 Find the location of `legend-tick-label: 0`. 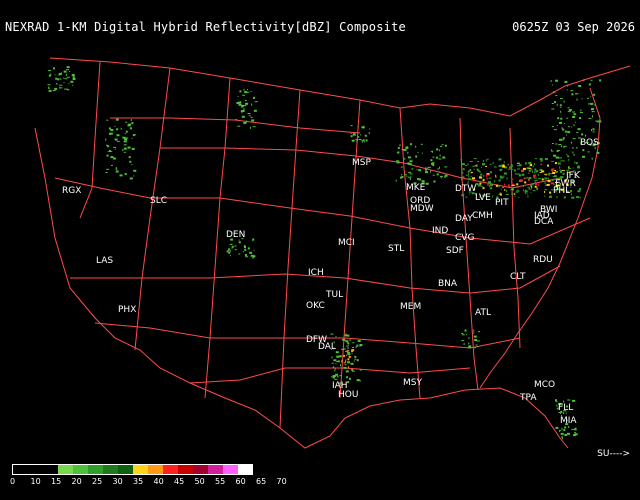

legend-tick-label: 0 is located at coordinates (13, 481).